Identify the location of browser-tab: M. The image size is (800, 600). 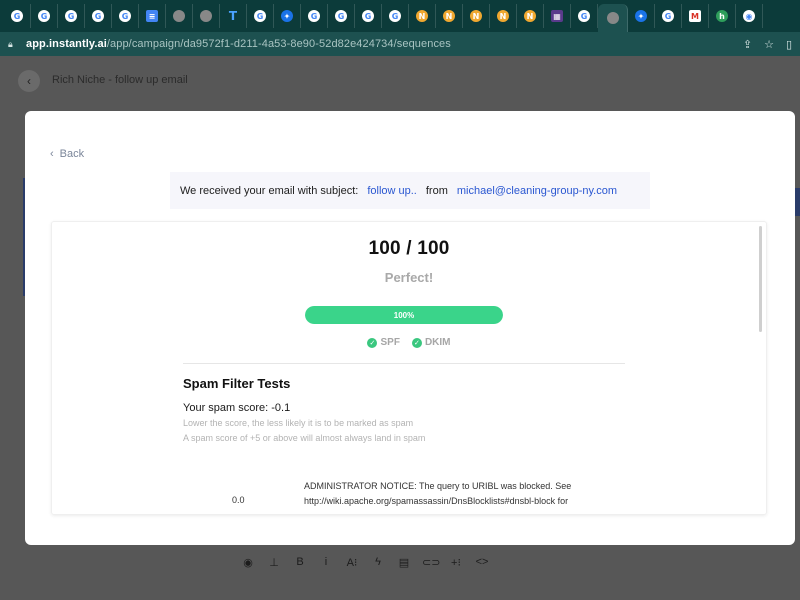
(695, 16).